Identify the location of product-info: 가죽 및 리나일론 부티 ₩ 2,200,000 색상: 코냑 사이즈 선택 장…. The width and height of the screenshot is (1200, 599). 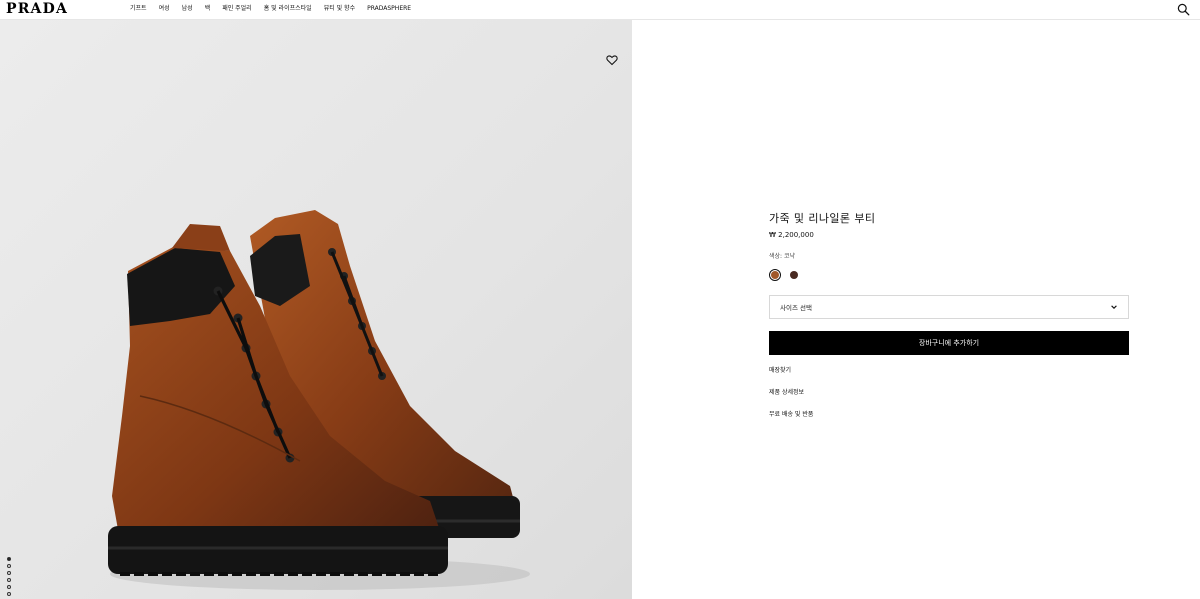
(949, 314).